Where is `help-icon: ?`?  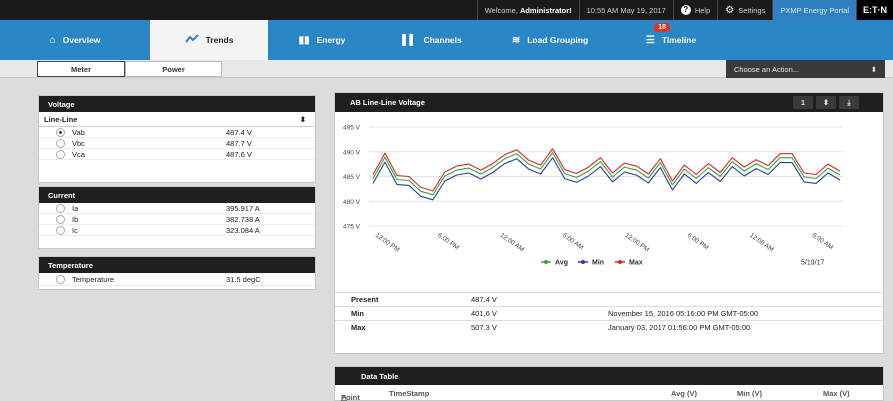 help-icon: ? is located at coordinates (685, 10).